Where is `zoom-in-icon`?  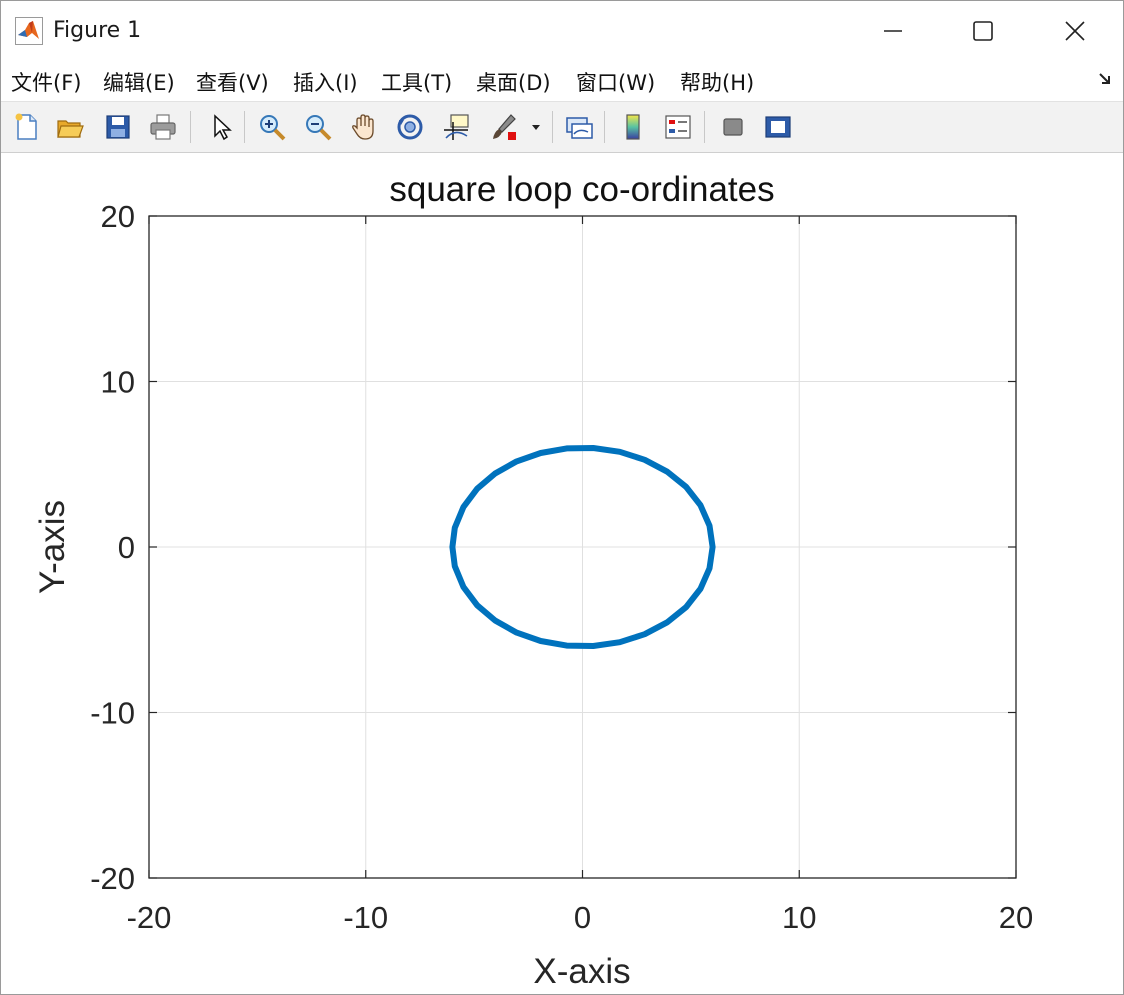 zoom-in-icon is located at coordinates (273, 128).